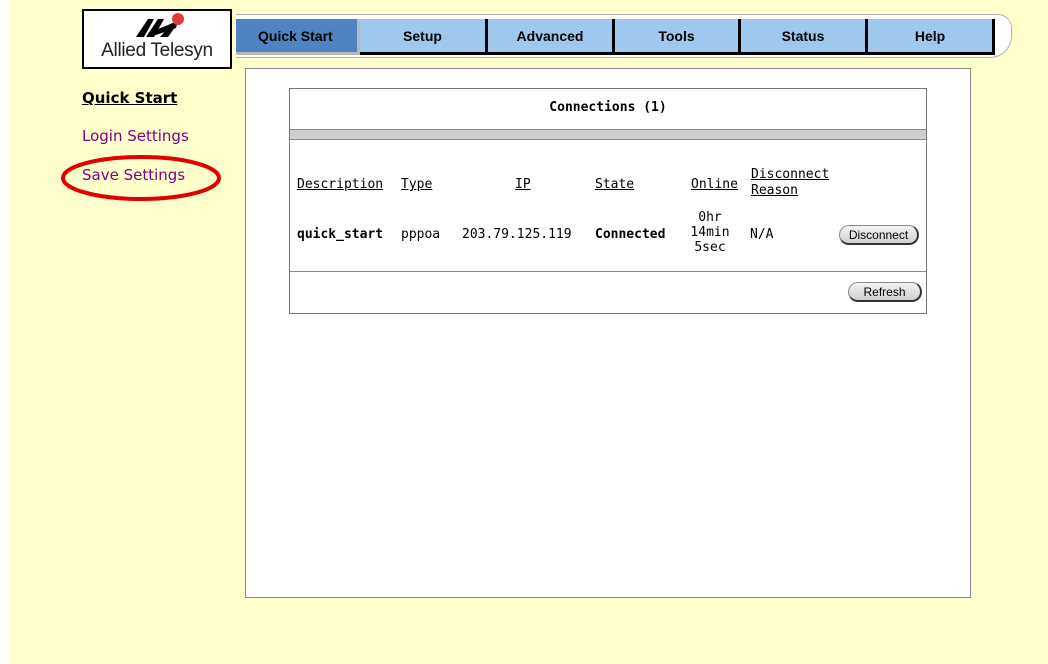 The image size is (1048, 664). What do you see at coordinates (885, 292) in the screenshot?
I see `refresh-button: Refresh` at bounding box center [885, 292].